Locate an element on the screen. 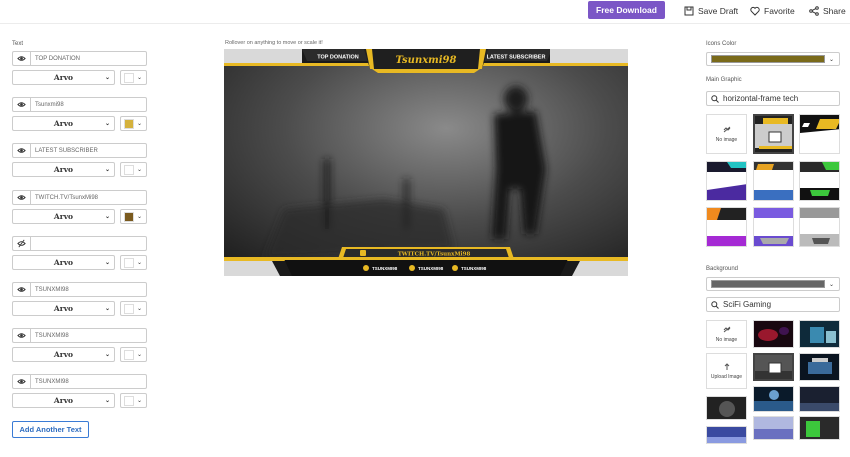  text-style-row-3: Arvo ⌄ ⌄ is located at coordinates (79, 169).